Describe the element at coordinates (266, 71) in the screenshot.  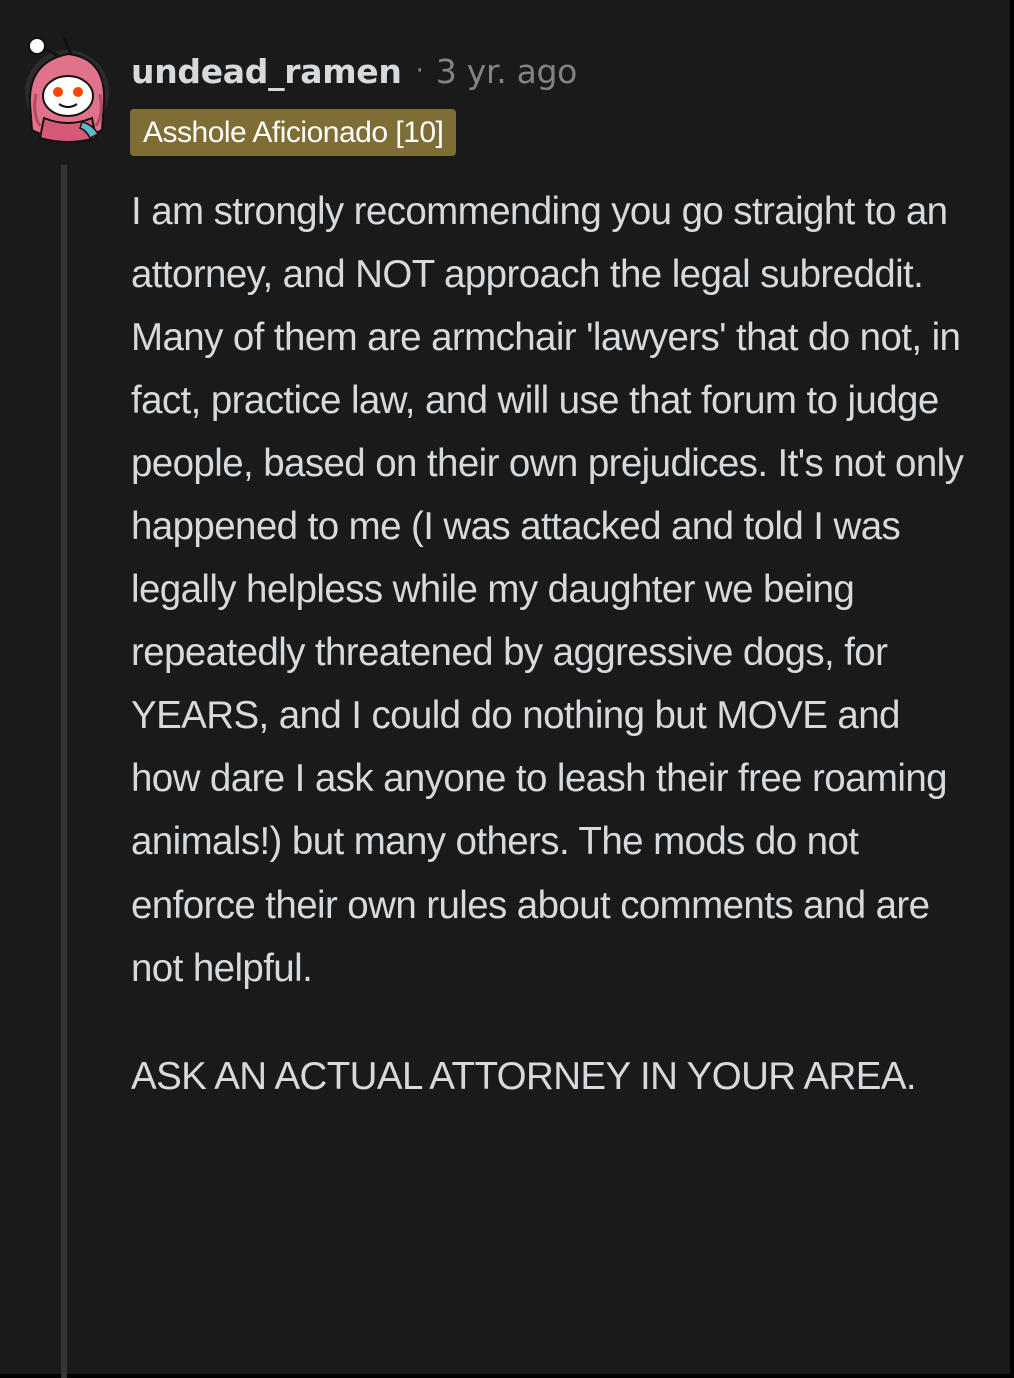
I see `username-link: undead_ramen` at that location.